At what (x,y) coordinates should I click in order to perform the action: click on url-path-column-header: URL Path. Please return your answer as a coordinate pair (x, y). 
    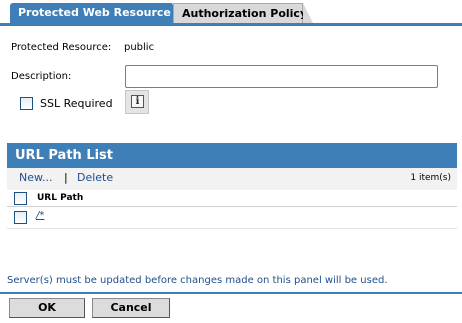
    Looking at the image, I should click on (232, 198).